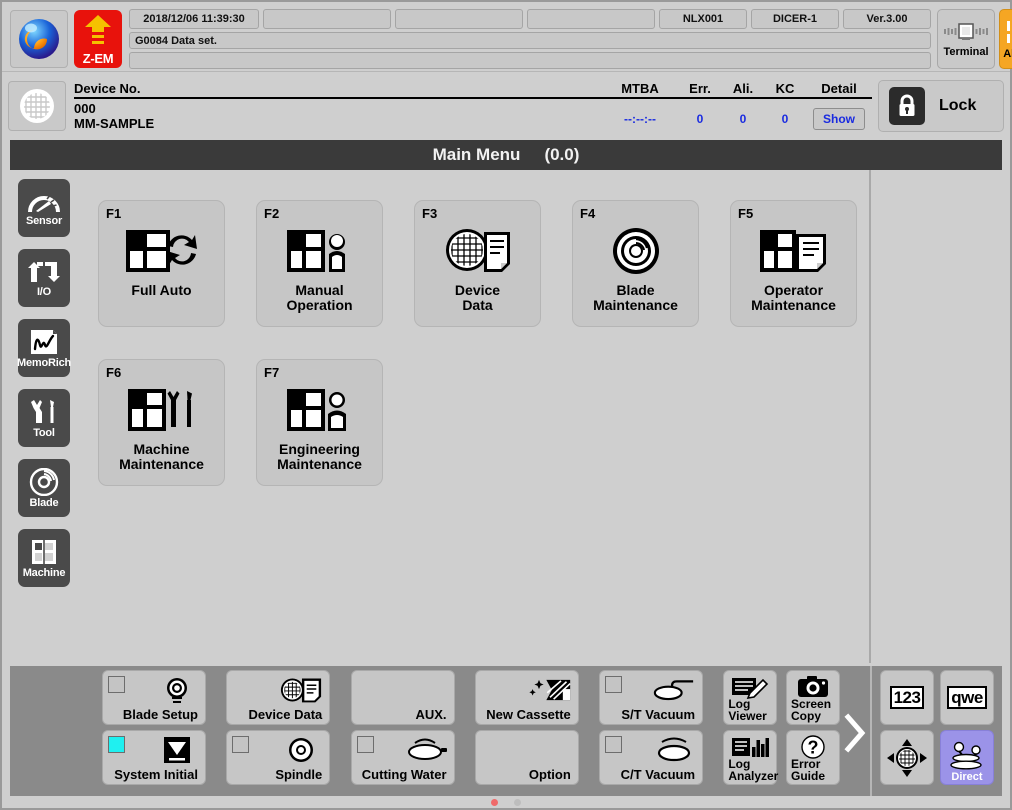 The height and width of the screenshot is (810, 1012). What do you see at coordinates (966, 52) in the screenshot?
I see `terminal-label: Terminal` at bounding box center [966, 52].